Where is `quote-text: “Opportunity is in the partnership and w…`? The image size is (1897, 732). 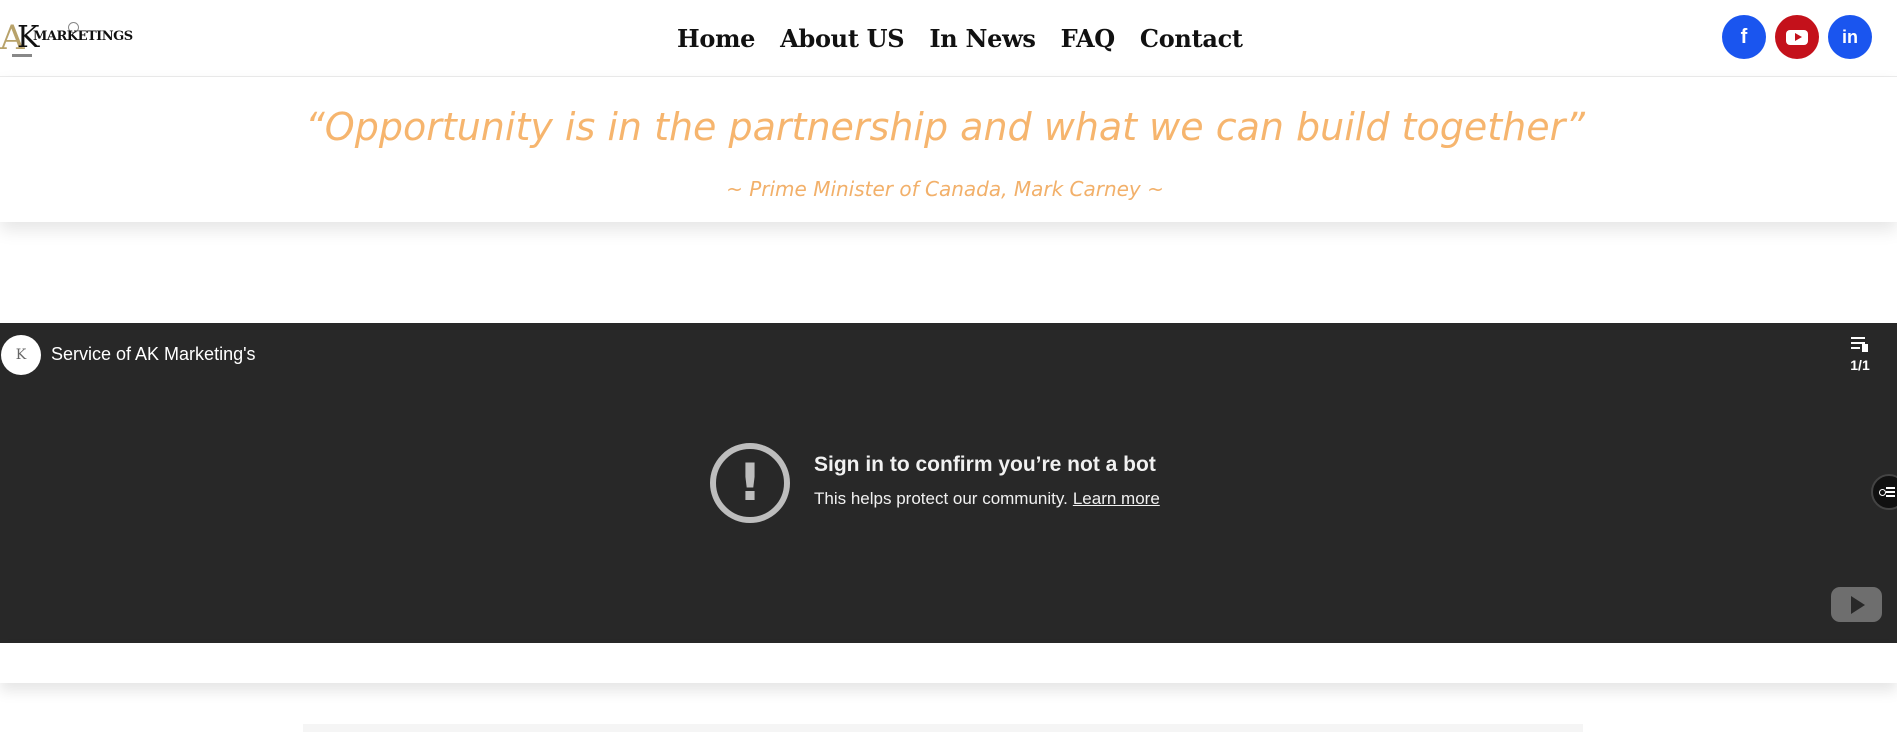
quote-text: “Opportunity is in the partnership and w… is located at coordinates (945, 127).